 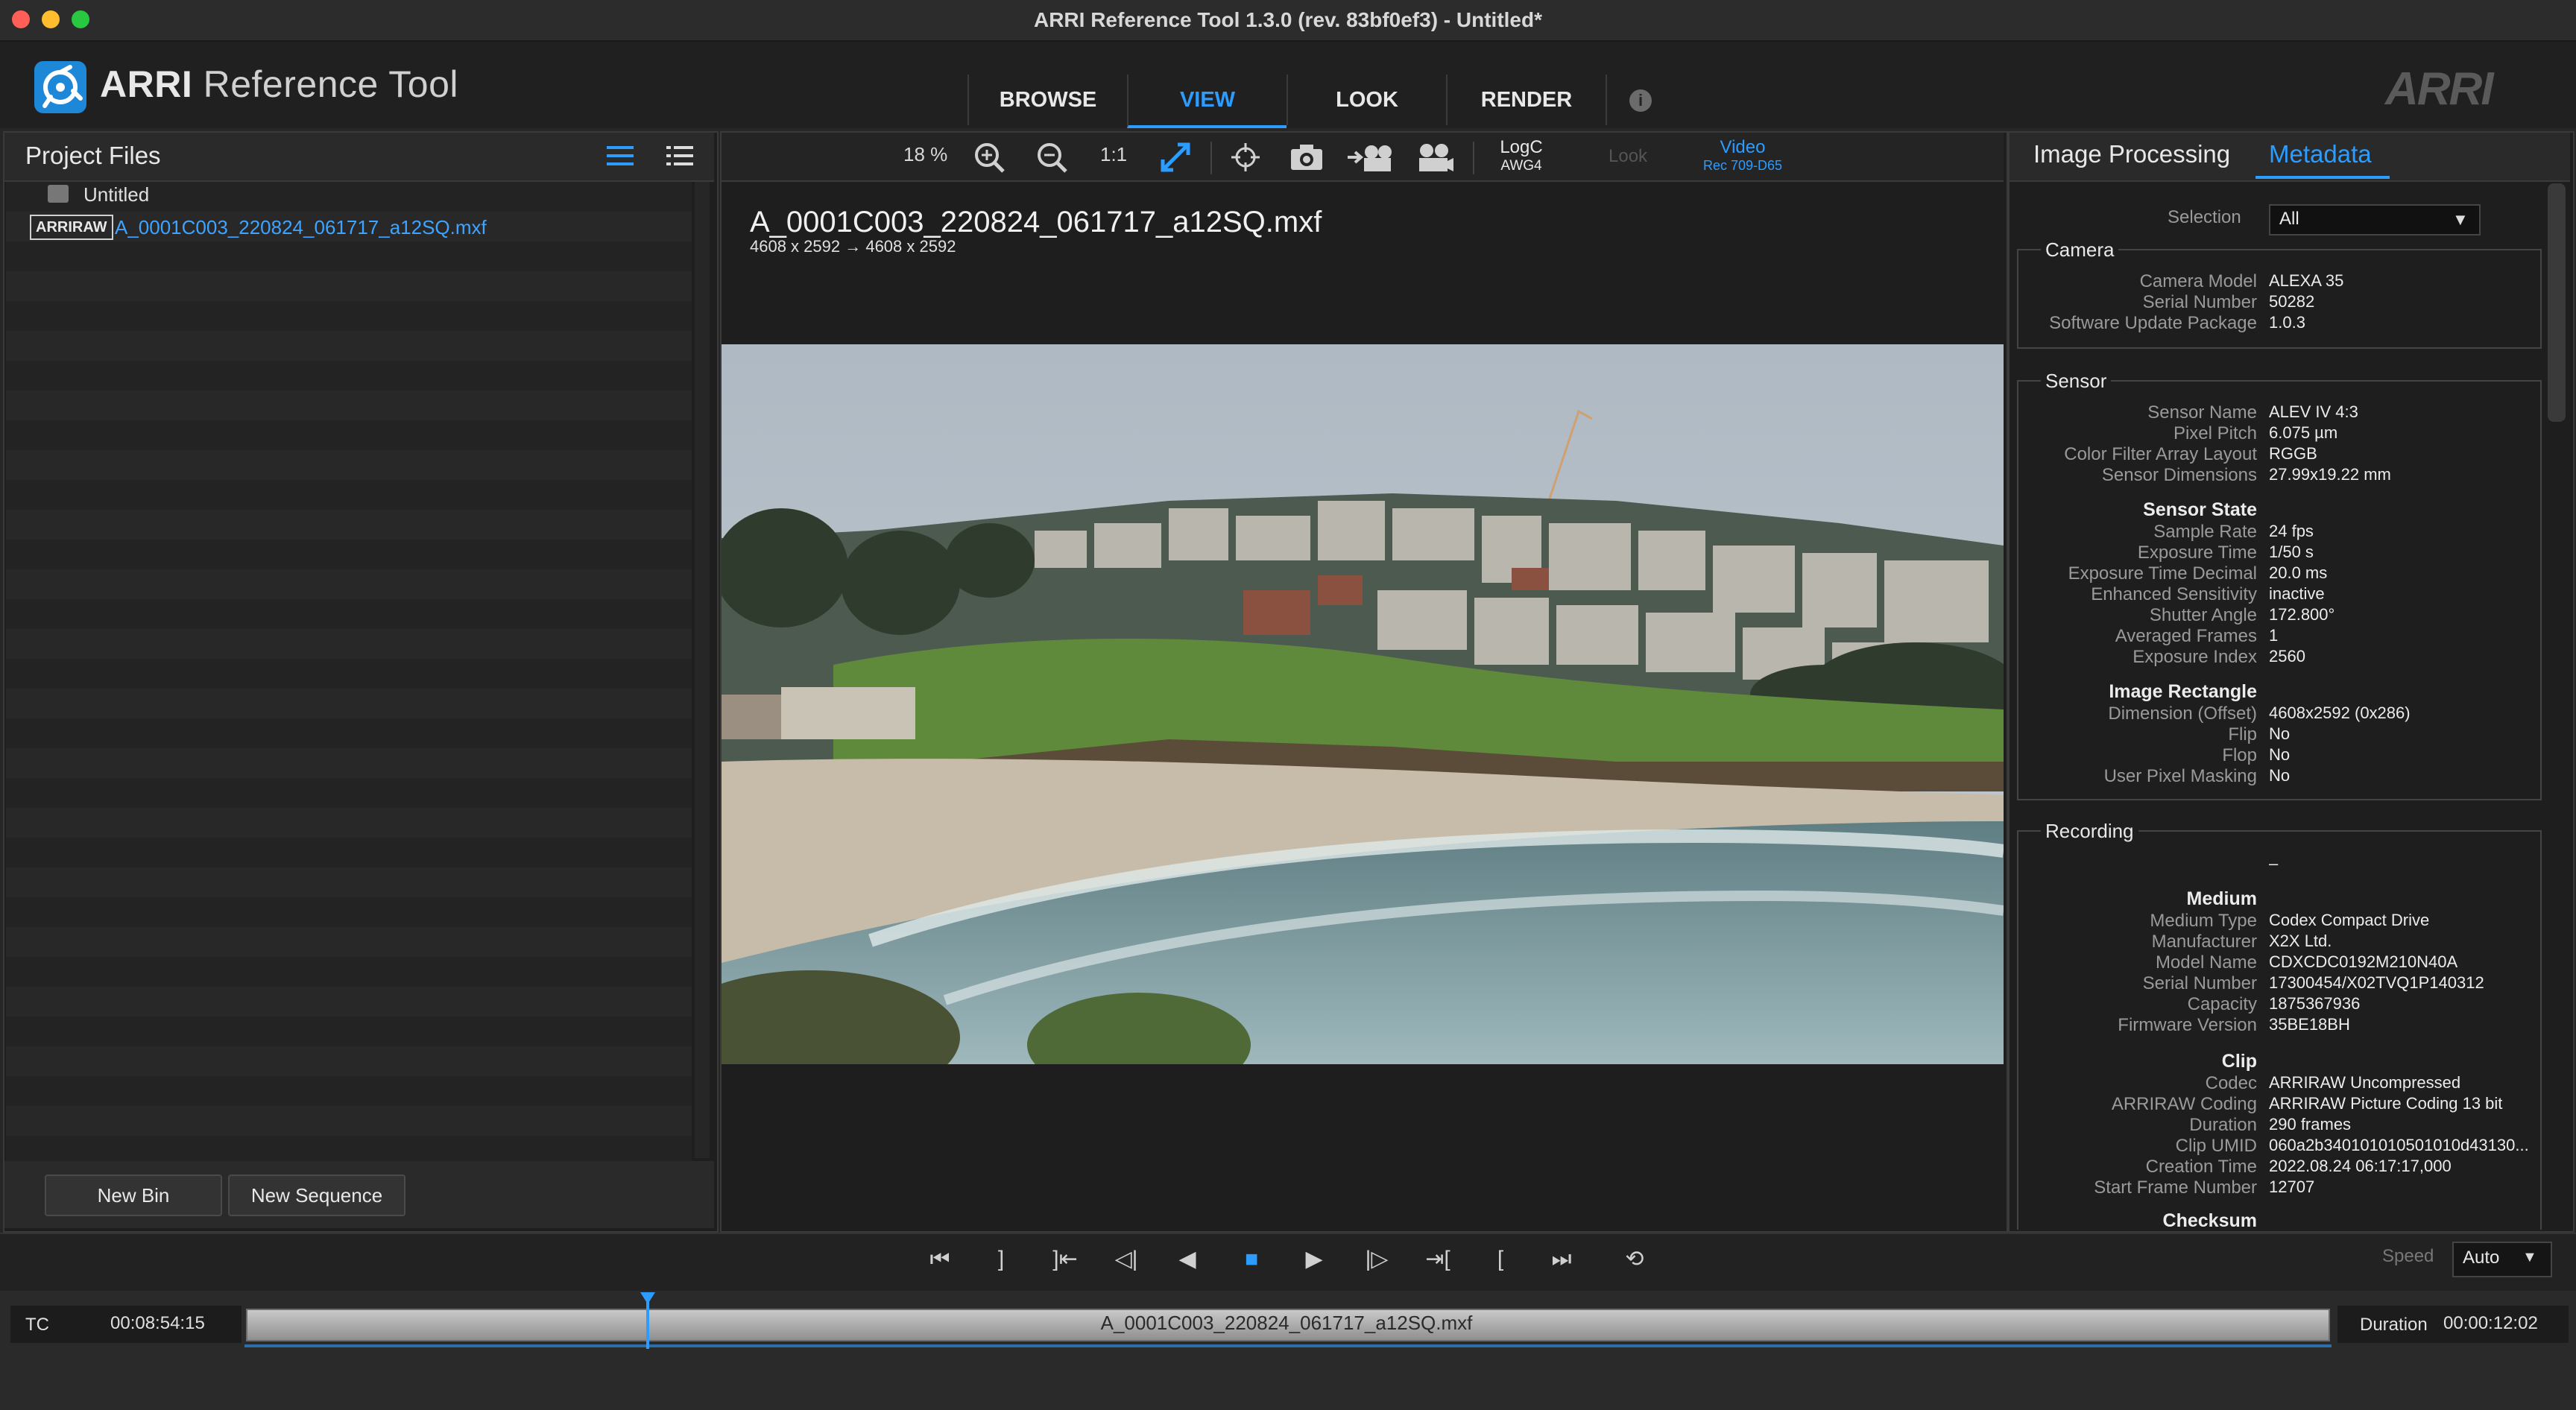 What do you see at coordinates (1434, 157) in the screenshot?
I see `film-camera-icon` at bounding box center [1434, 157].